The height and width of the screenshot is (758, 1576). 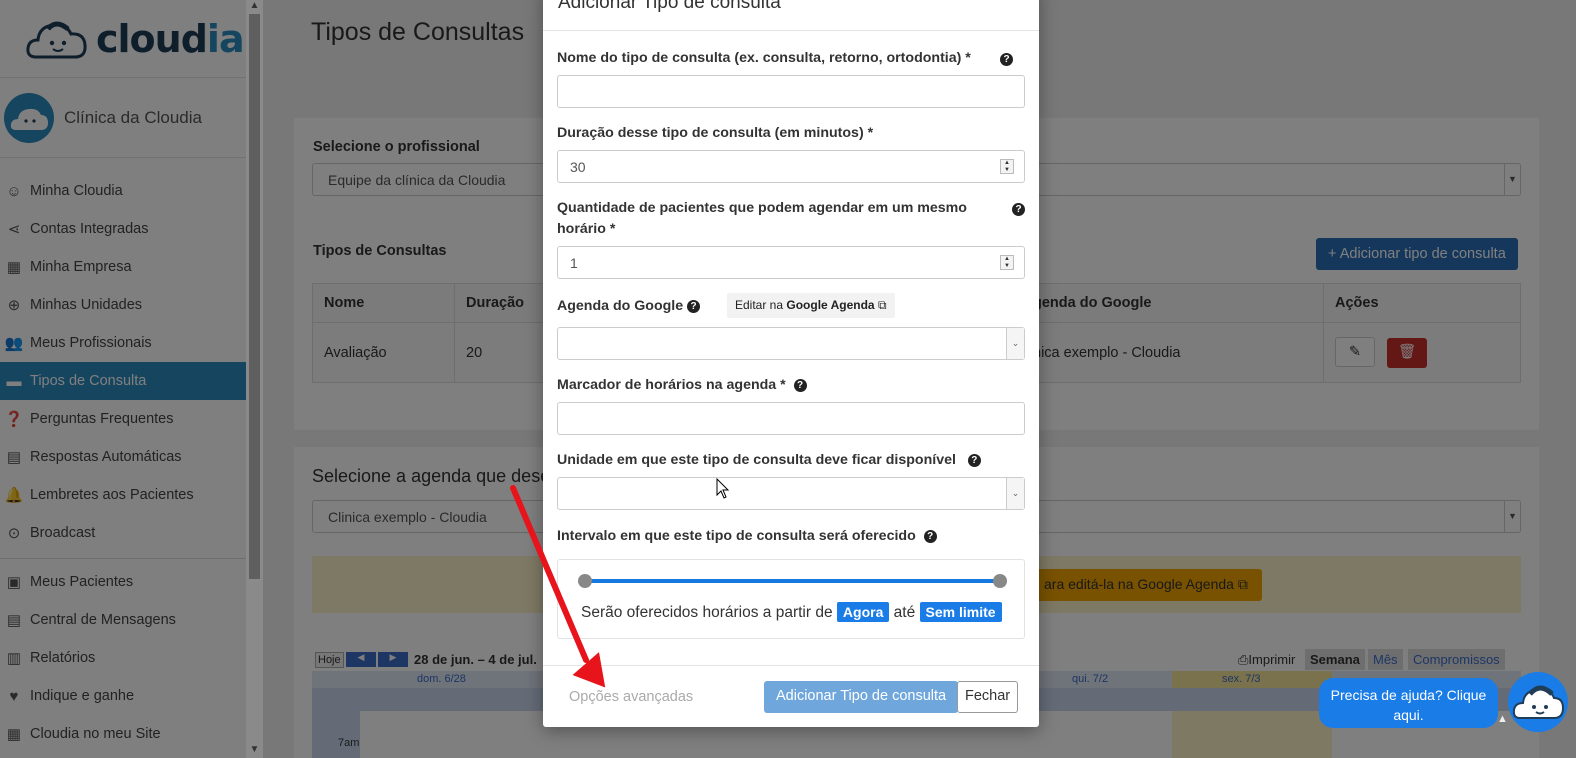 What do you see at coordinates (254, 296) in the screenshot?
I see `scrollbar-thumb` at bounding box center [254, 296].